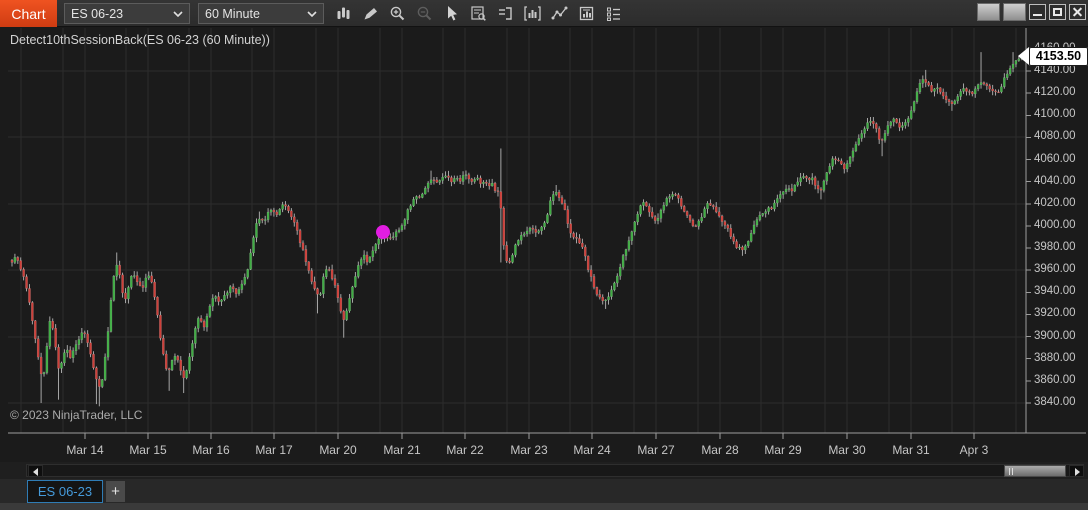 This screenshot has width=1088, height=510. I want to click on price-axis-label: 4000.00, so click(1055, 224).